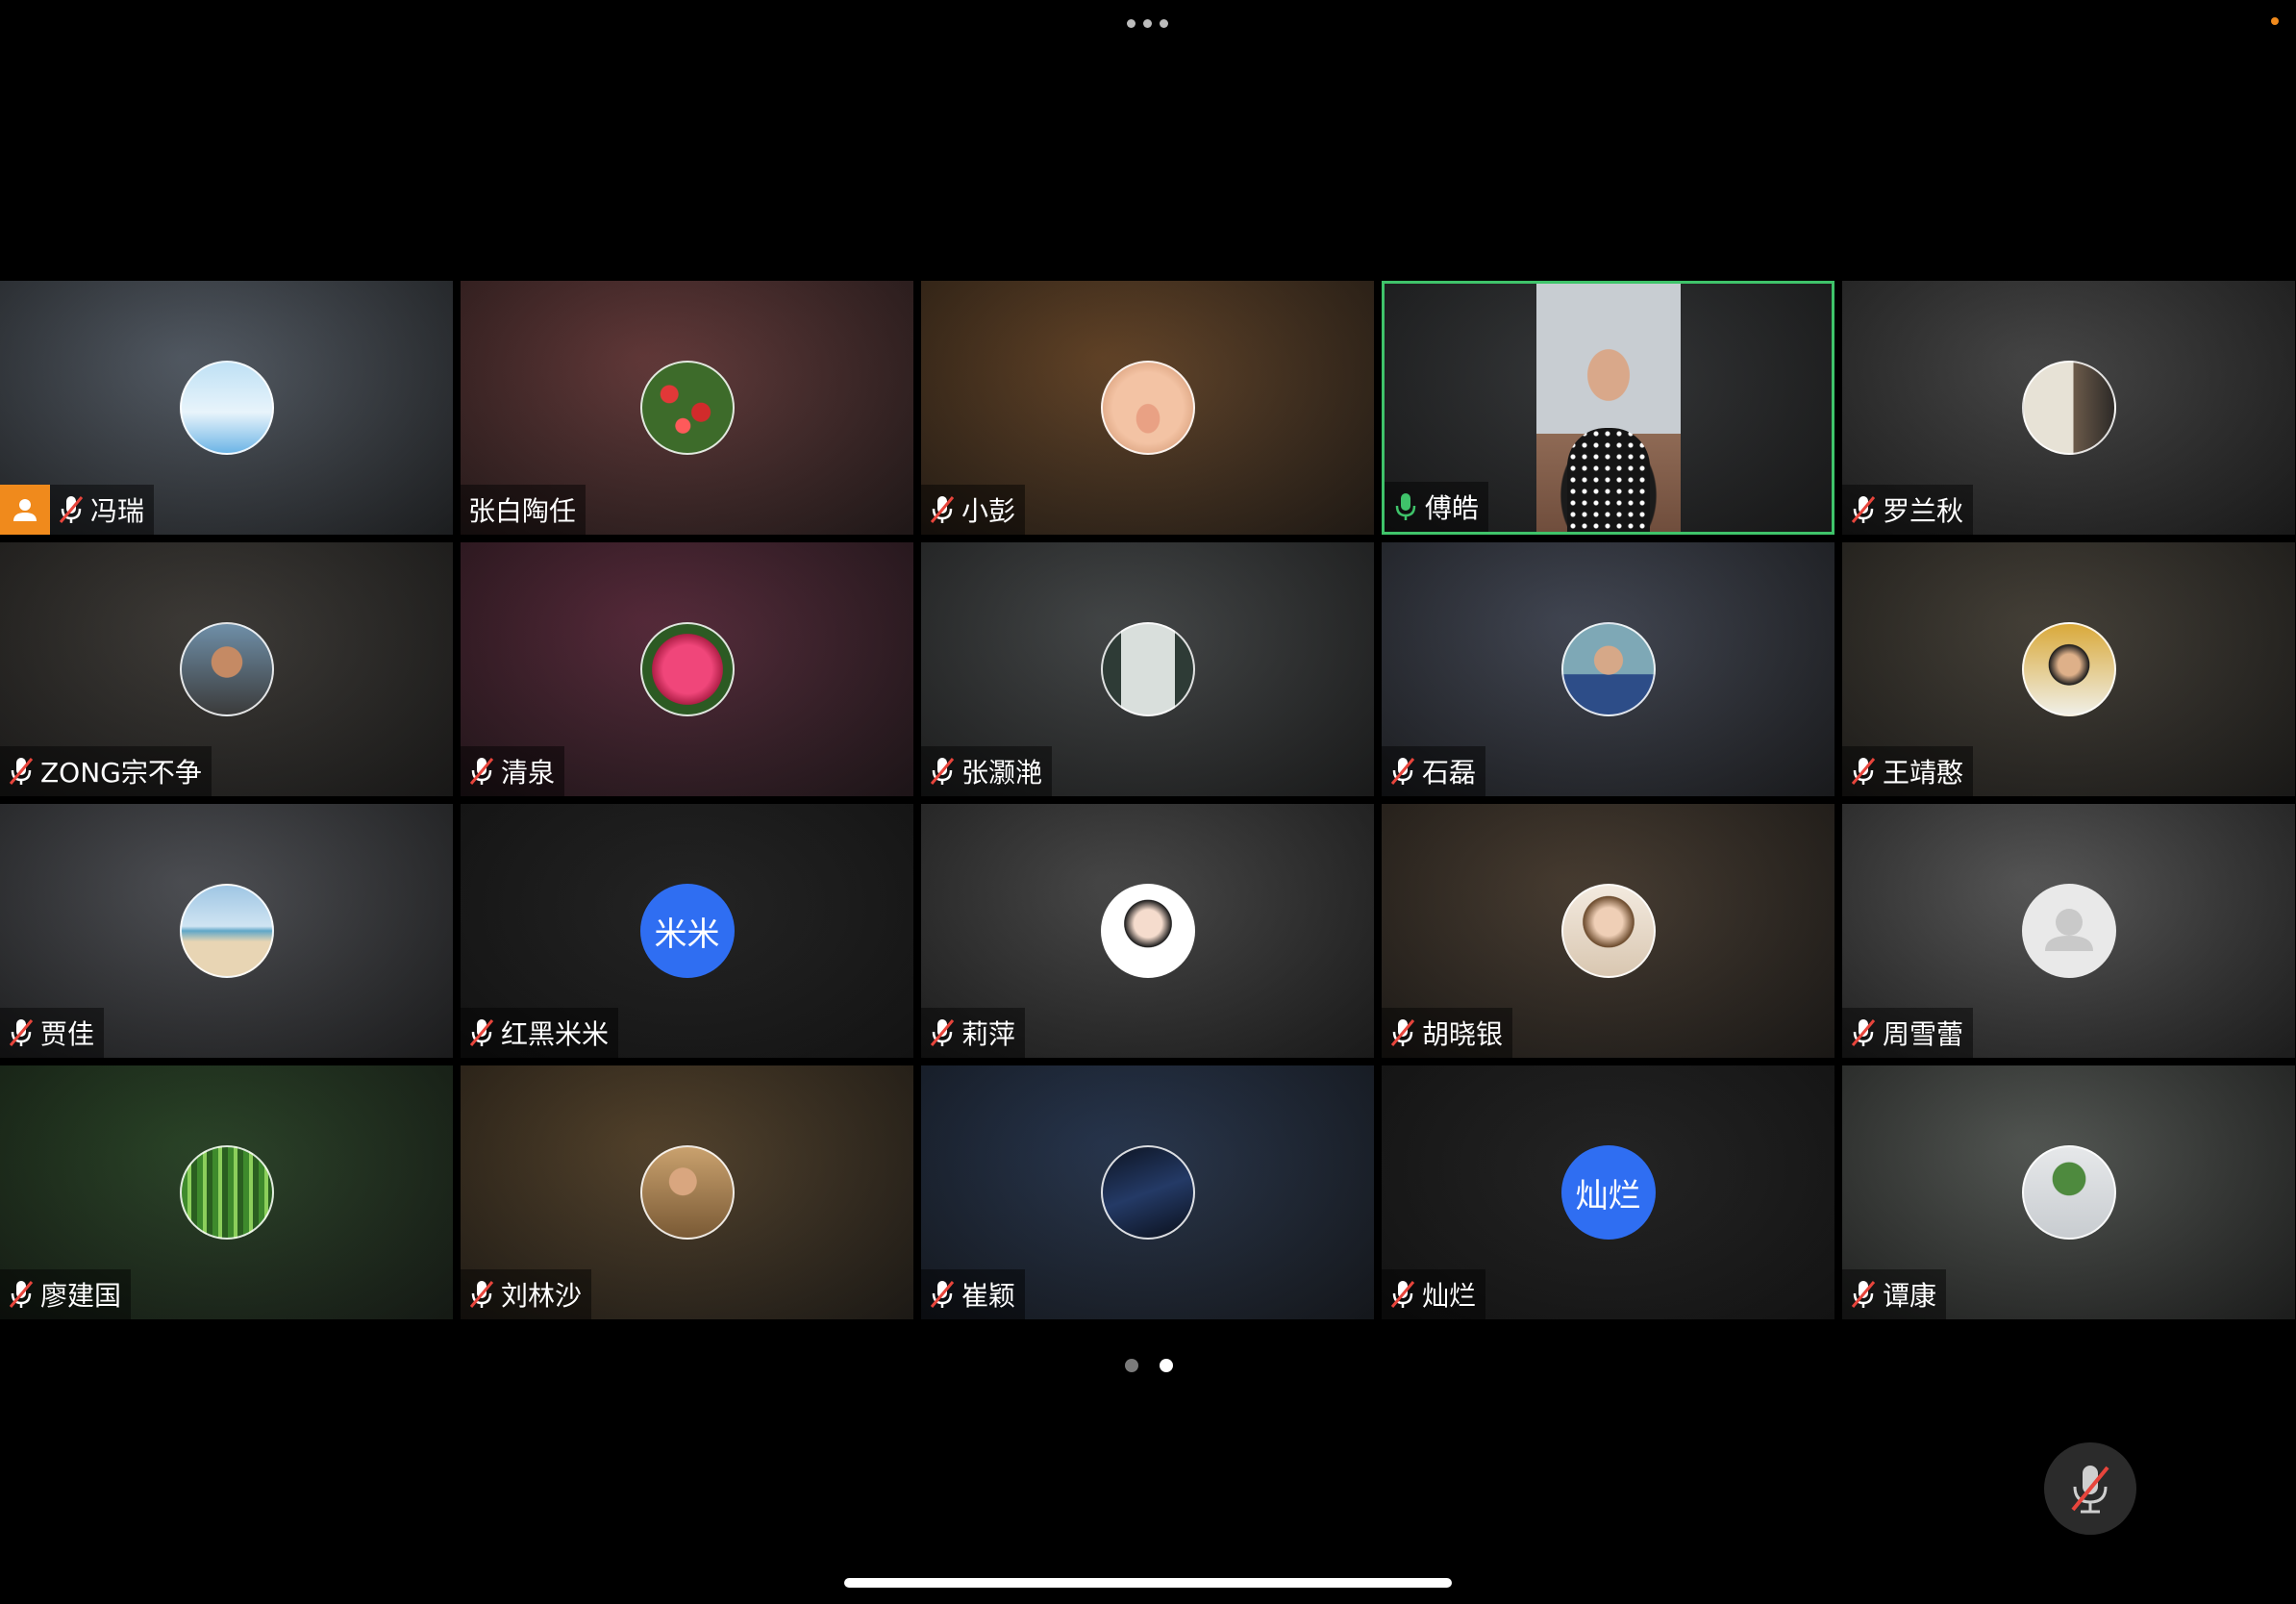 This screenshot has height=1604, width=2296. I want to click on participant-tile: 王靖憨, so click(2068, 669).